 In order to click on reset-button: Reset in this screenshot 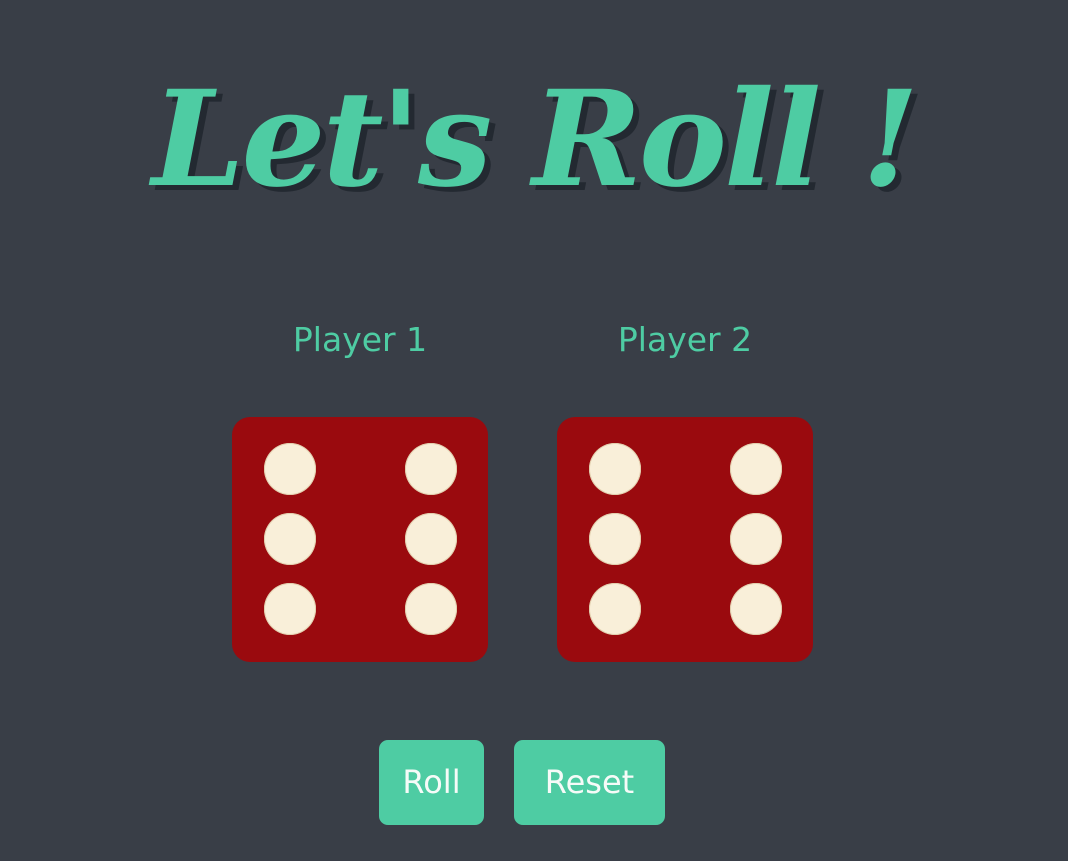, I will do `click(589, 782)`.